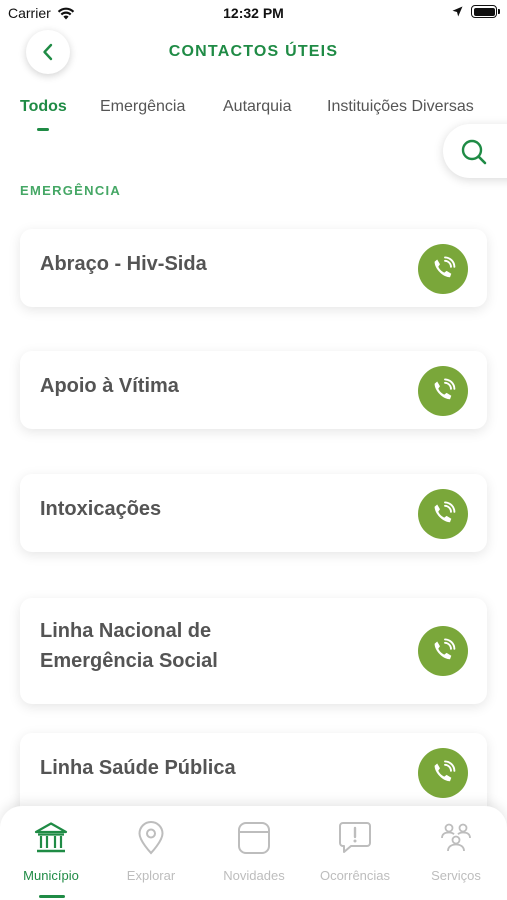 The image size is (507, 900). I want to click on nav-label: Explorar, so click(151, 875).